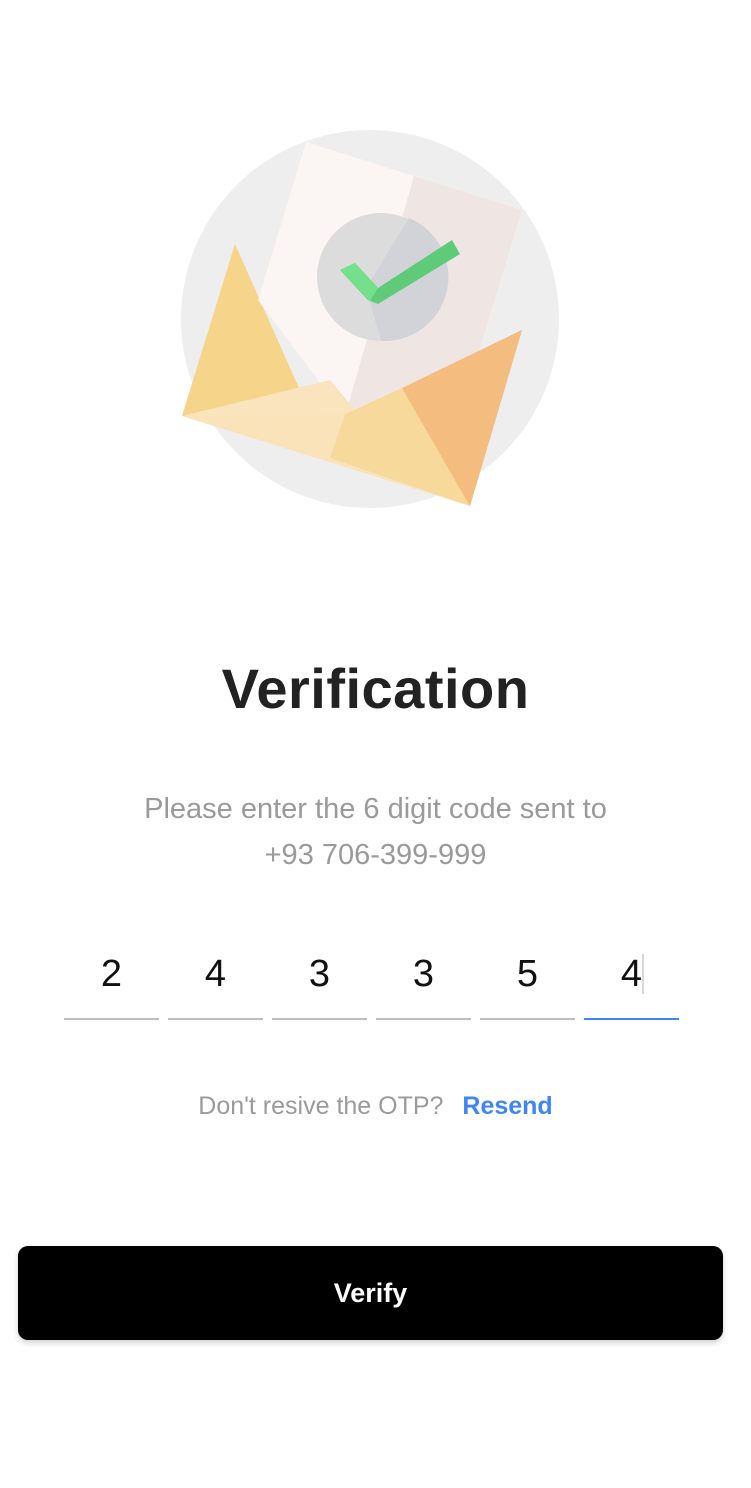 The height and width of the screenshot is (1488, 751). I want to click on otp-digit-3: 3, so click(319, 985).